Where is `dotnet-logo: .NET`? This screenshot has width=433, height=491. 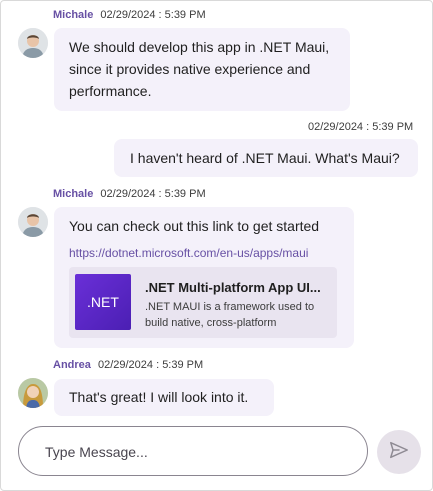 dotnet-logo: .NET is located at coordinates (103, 302).